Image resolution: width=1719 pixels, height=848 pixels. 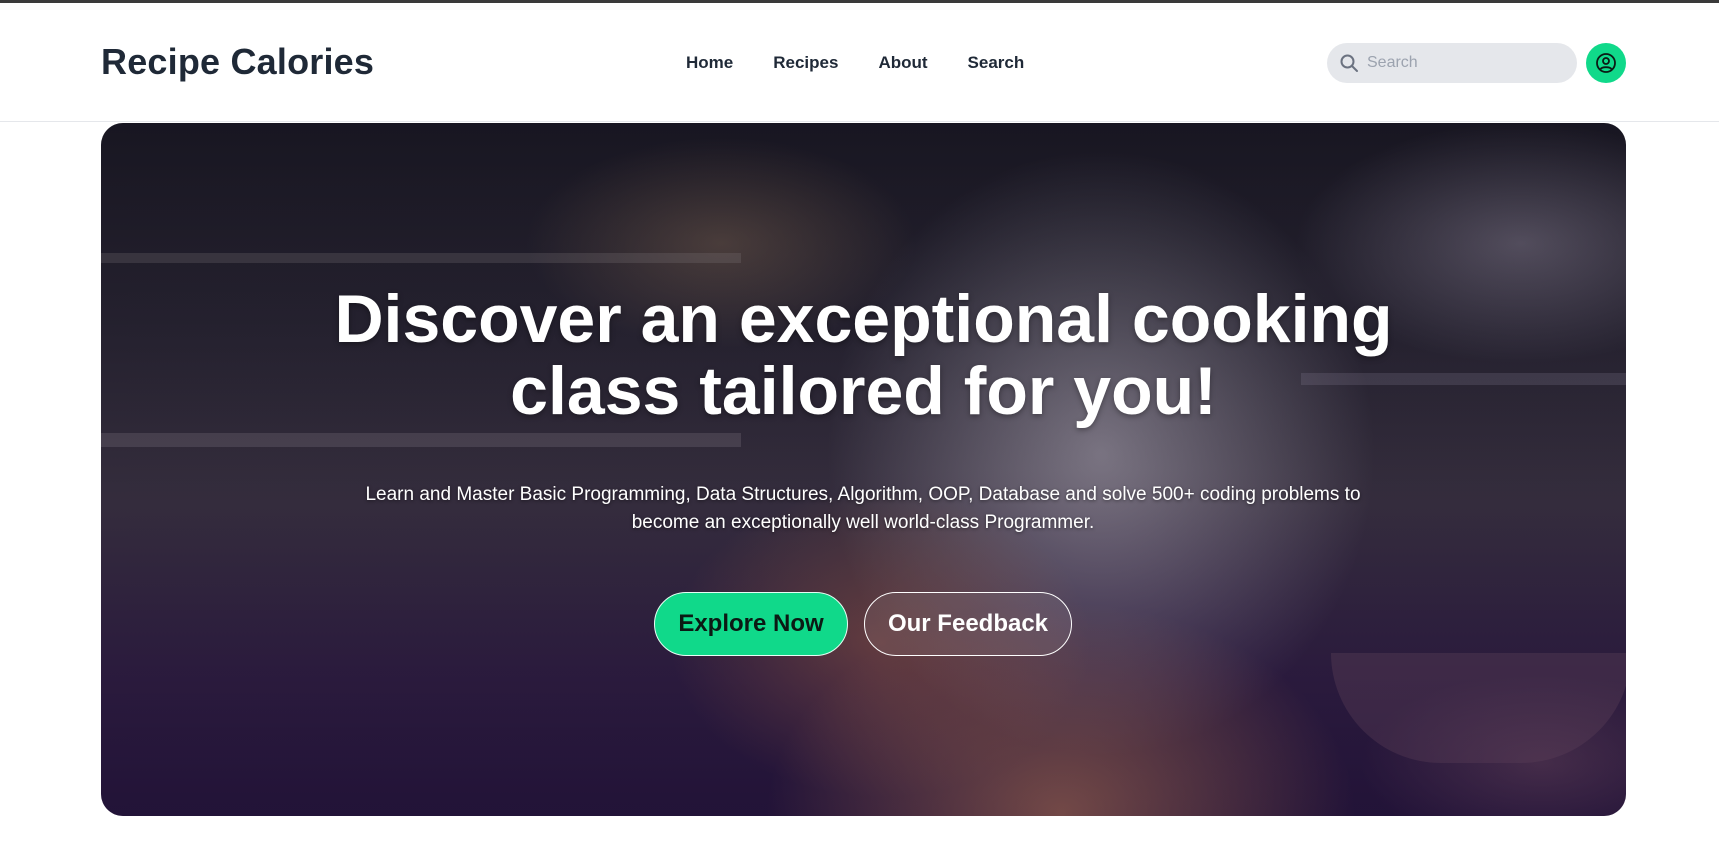 I want to click on main-nav: Home Recipes About Search, so click(x=855, y=63).